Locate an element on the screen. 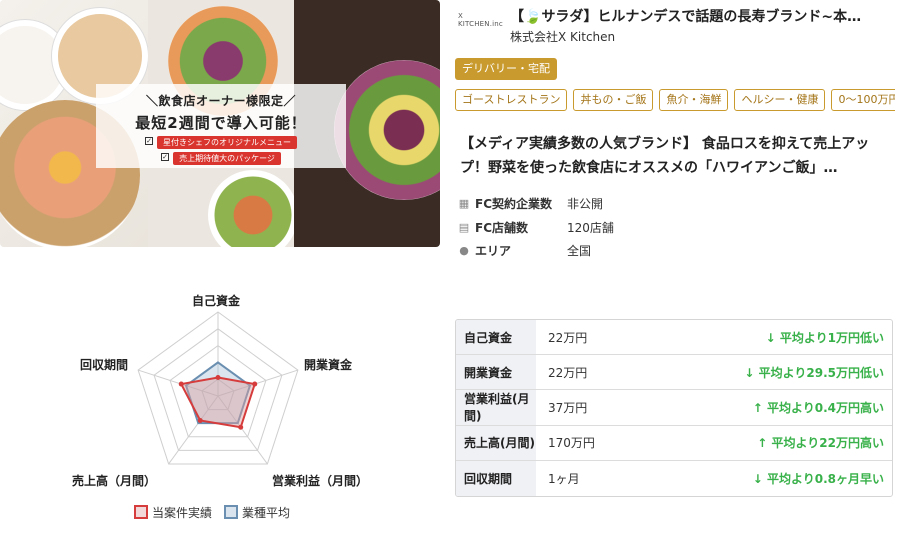  map-pin-icon: ● is located at coordinates (464, 250).